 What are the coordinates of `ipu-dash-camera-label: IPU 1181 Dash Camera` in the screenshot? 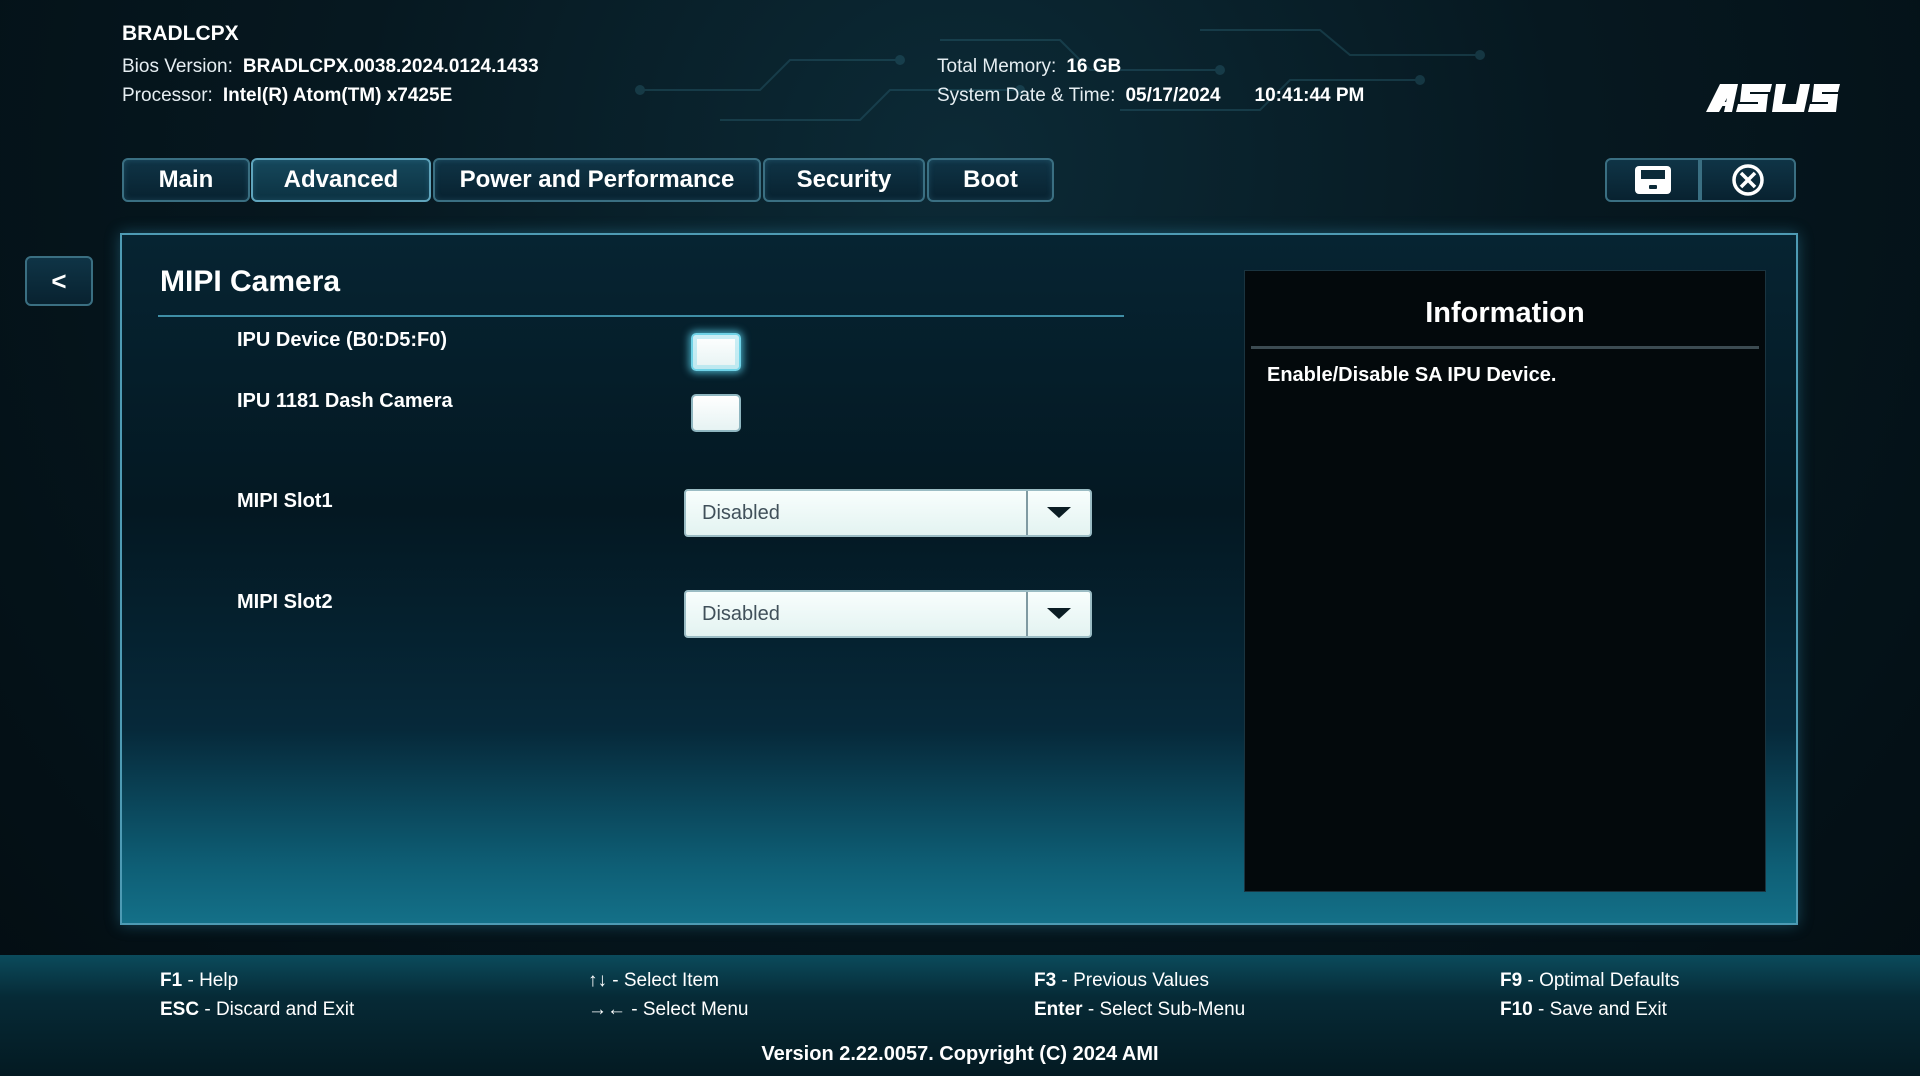 It's located at (345, 401).